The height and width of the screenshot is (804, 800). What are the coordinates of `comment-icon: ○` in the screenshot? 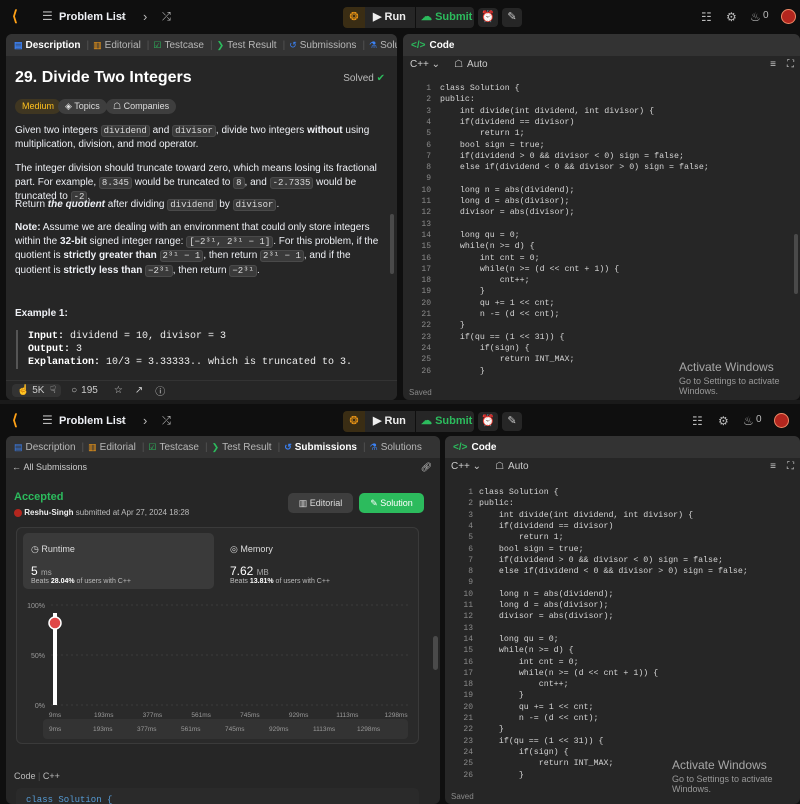 It's located at (74, 390).